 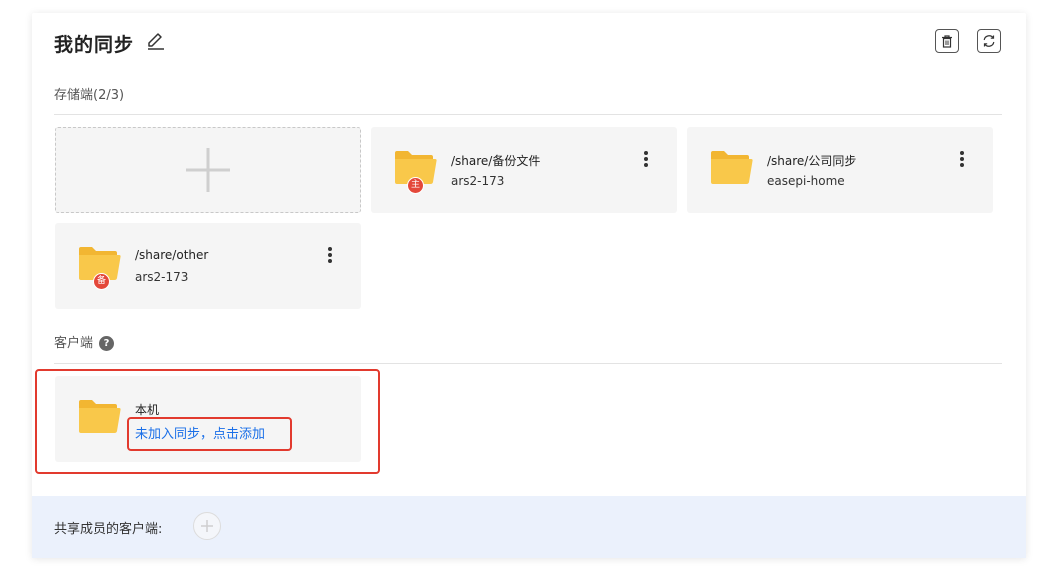 I want to click on folder-icon, so click(x=732, y=167).